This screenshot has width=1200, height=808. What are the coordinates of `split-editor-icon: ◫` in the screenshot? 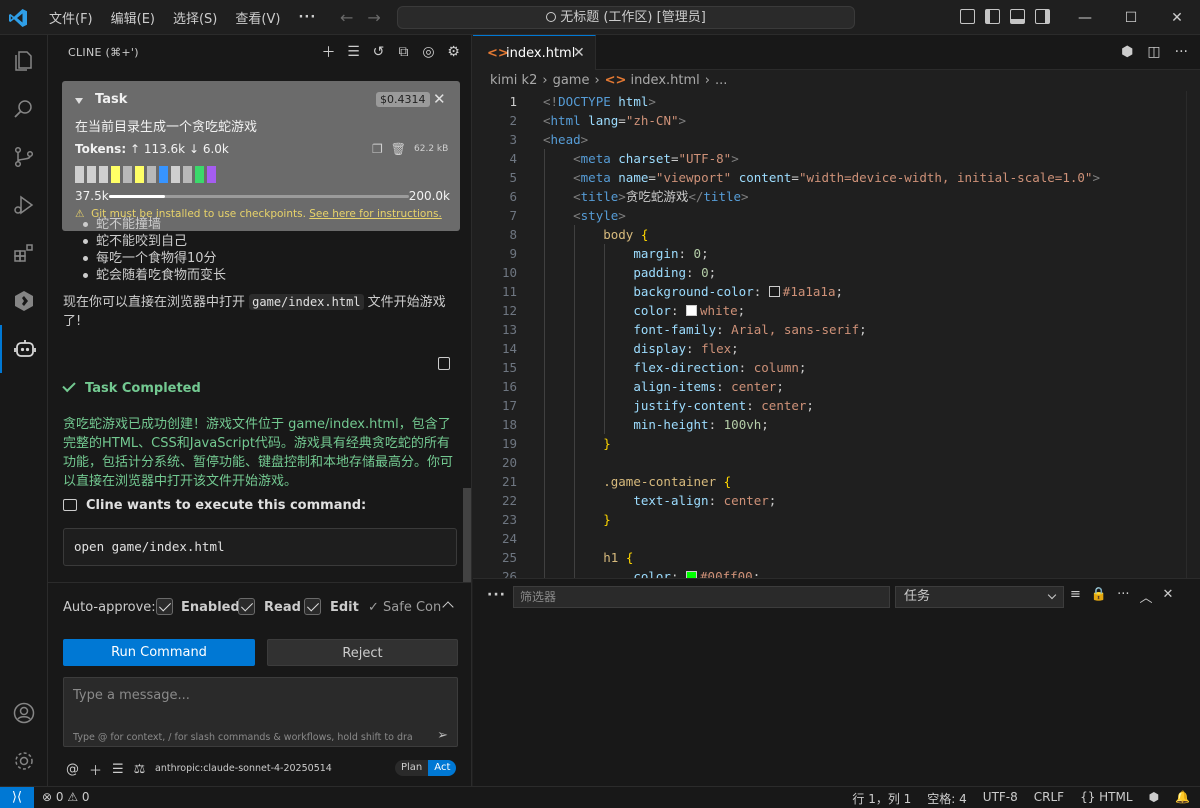 It's located at (1153, 52).